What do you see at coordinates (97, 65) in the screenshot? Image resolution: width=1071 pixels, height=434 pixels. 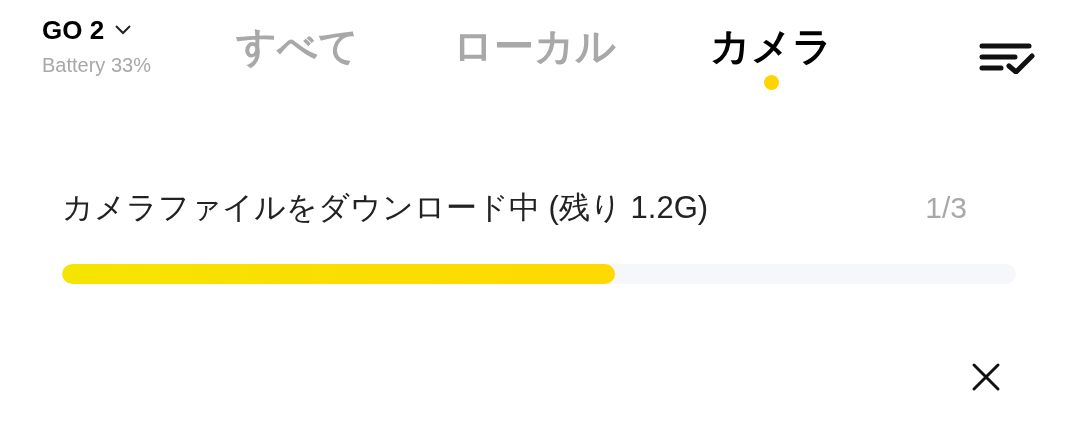 I see `battery-status: Battery 33%` at bounding box center [97, 65].